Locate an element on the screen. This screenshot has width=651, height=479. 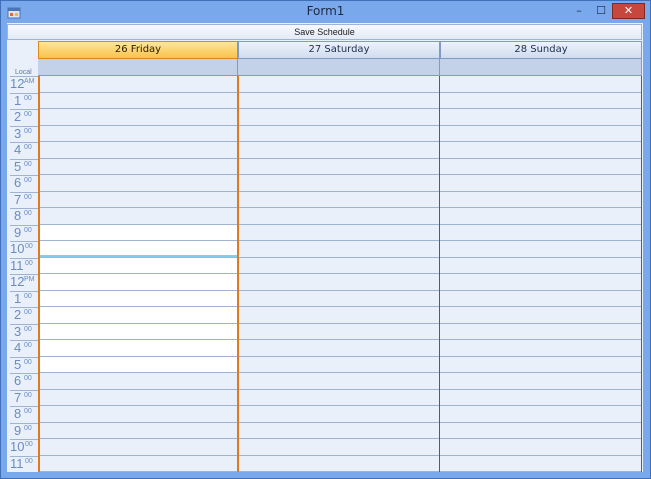
all-day-row is located at coordinates (340, 67).